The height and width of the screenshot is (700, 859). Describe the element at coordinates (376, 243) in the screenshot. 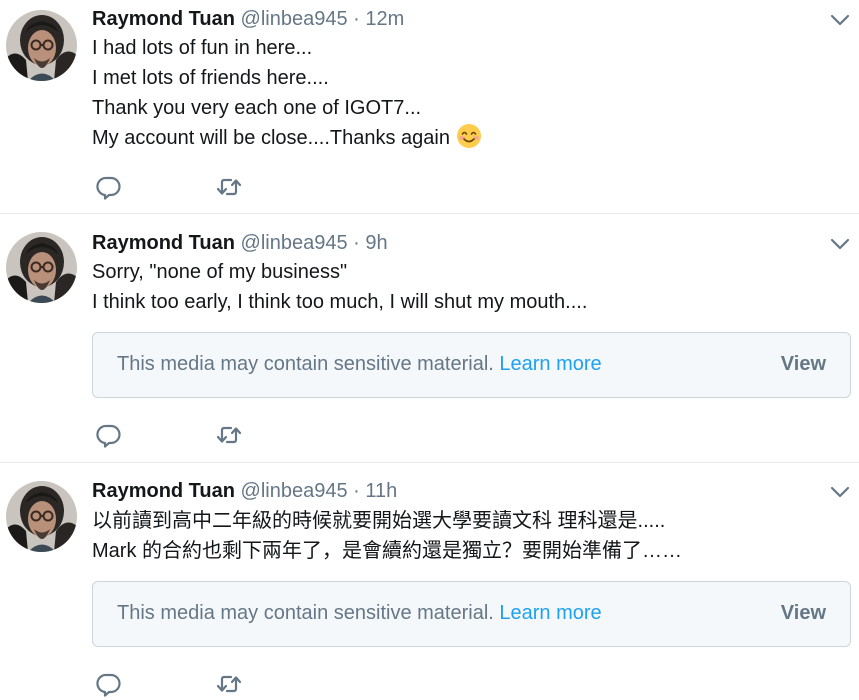

I see `timestamp: 9h` at that location.